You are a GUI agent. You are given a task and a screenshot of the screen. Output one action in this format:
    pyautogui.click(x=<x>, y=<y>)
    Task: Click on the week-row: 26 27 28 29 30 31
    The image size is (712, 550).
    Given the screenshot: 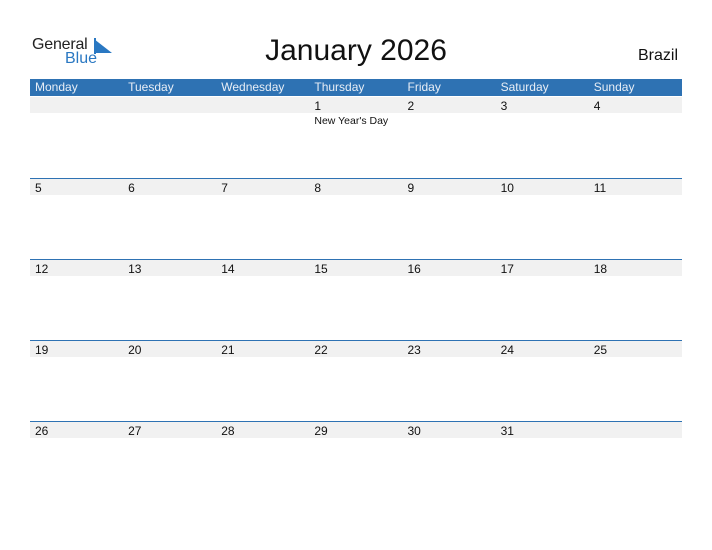 What is the action you would take?
    pyautogui.click(x=356, y=462)
    